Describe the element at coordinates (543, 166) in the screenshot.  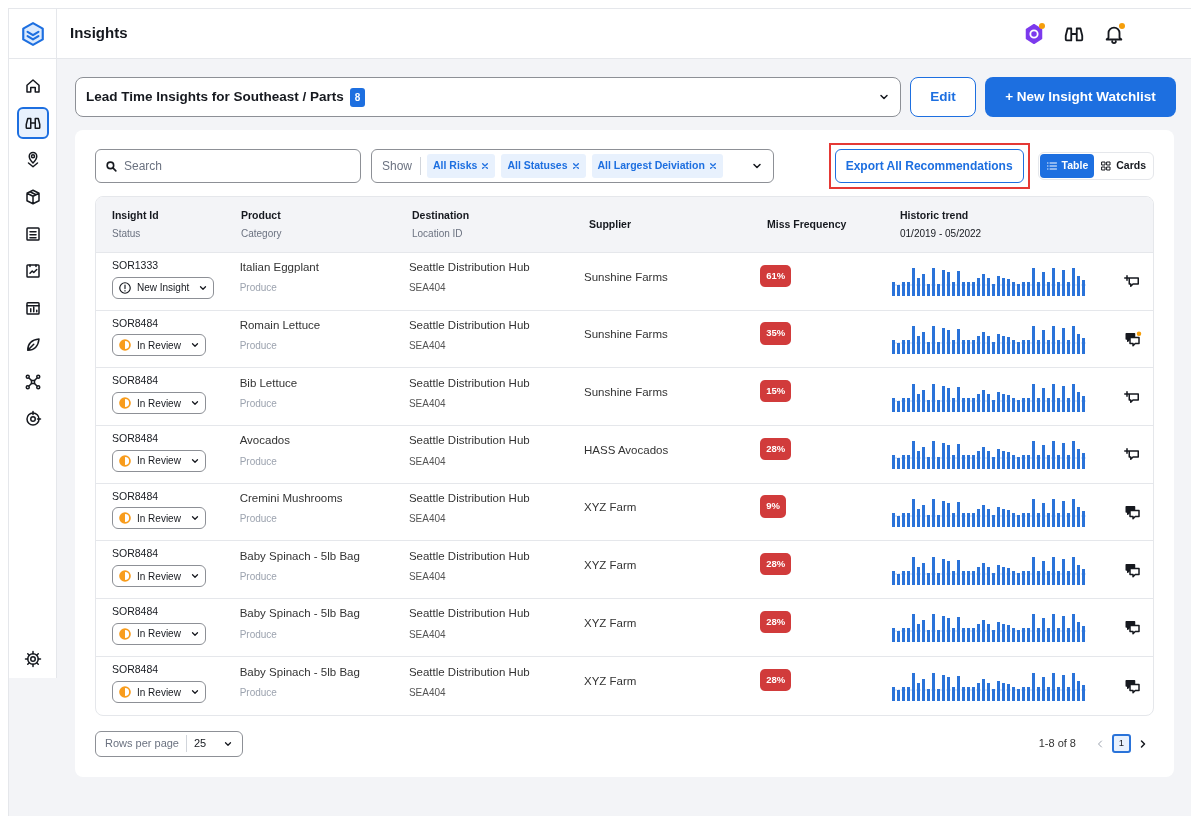
I see `filter-chip: All Statuses` at that location.